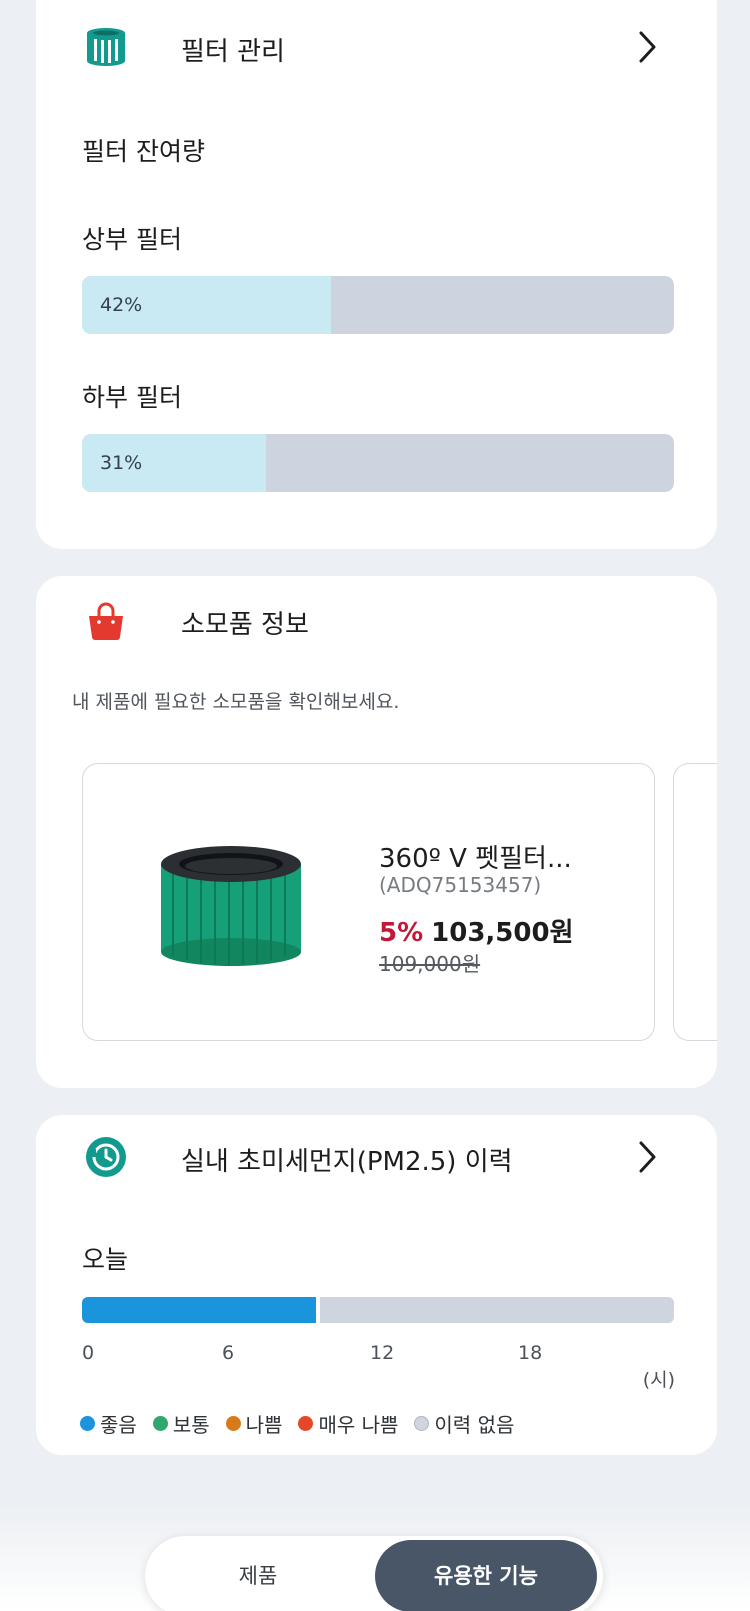  What do you see at coordinates (378, 1310) in the screenshot?
I see `pm25-timeline-bar` at bounding box center [378, 1310].